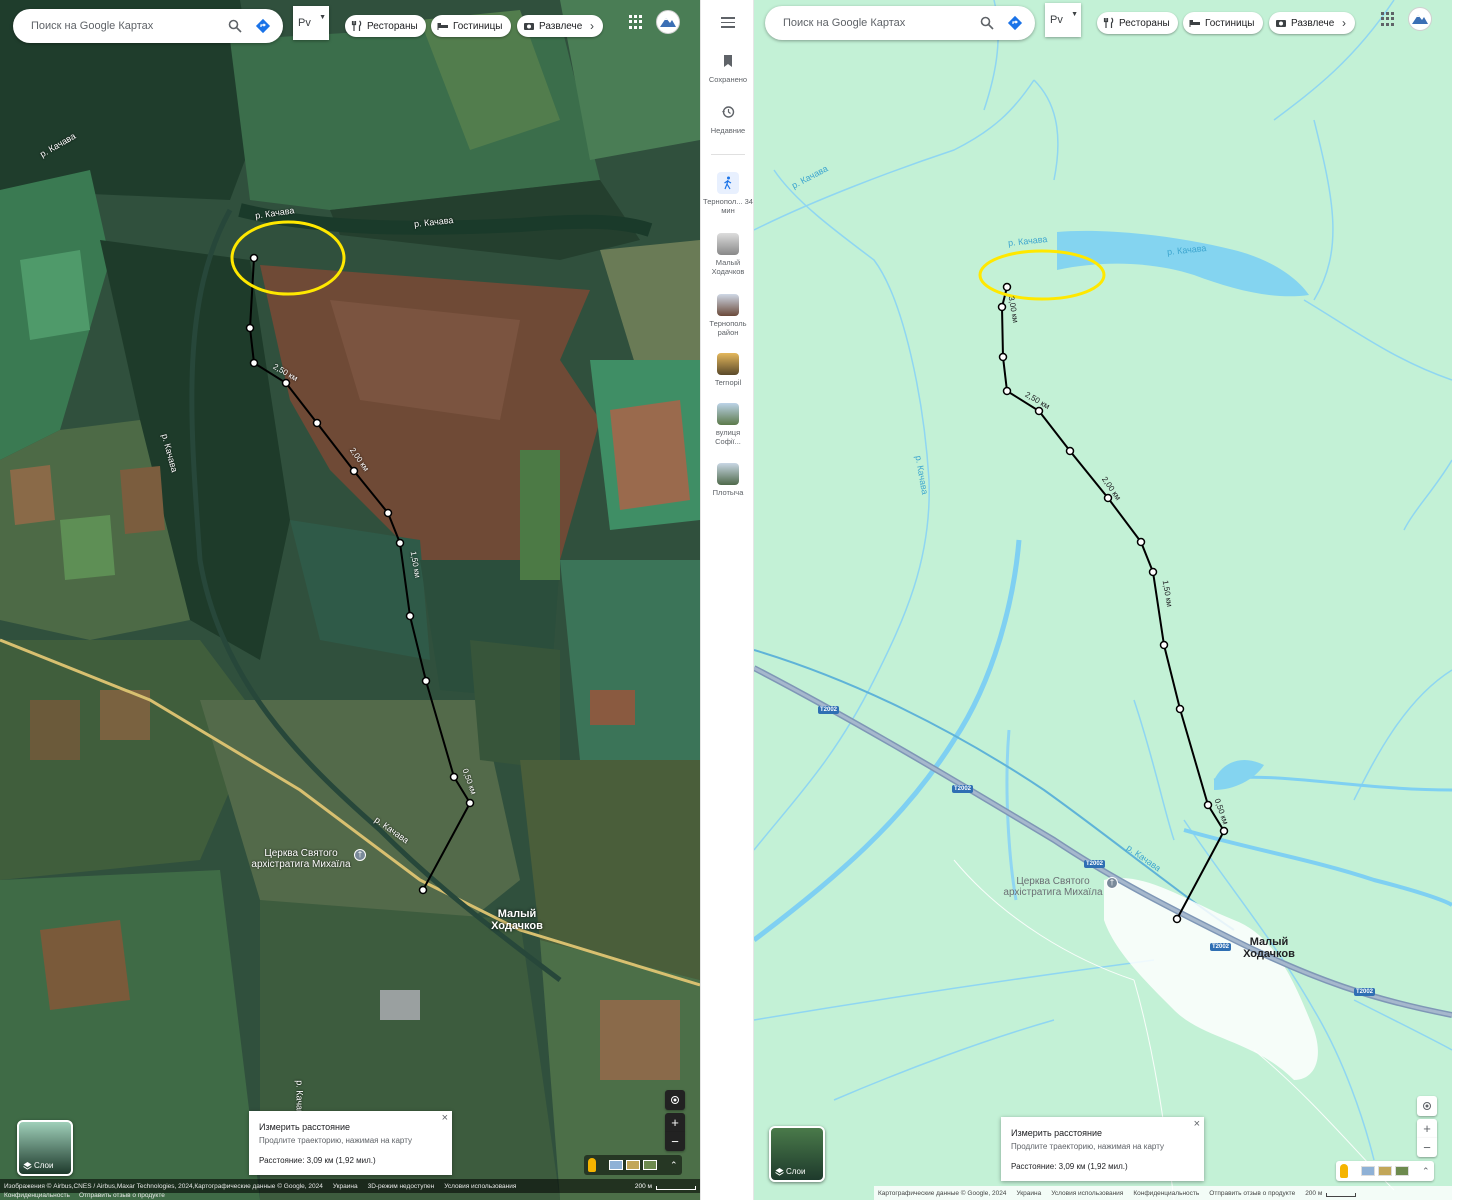 This screenshot has width=1472, height=1200. Describe the element at coordinates (27, 1166) in the screenshot. I see `layers-icon` at that location.